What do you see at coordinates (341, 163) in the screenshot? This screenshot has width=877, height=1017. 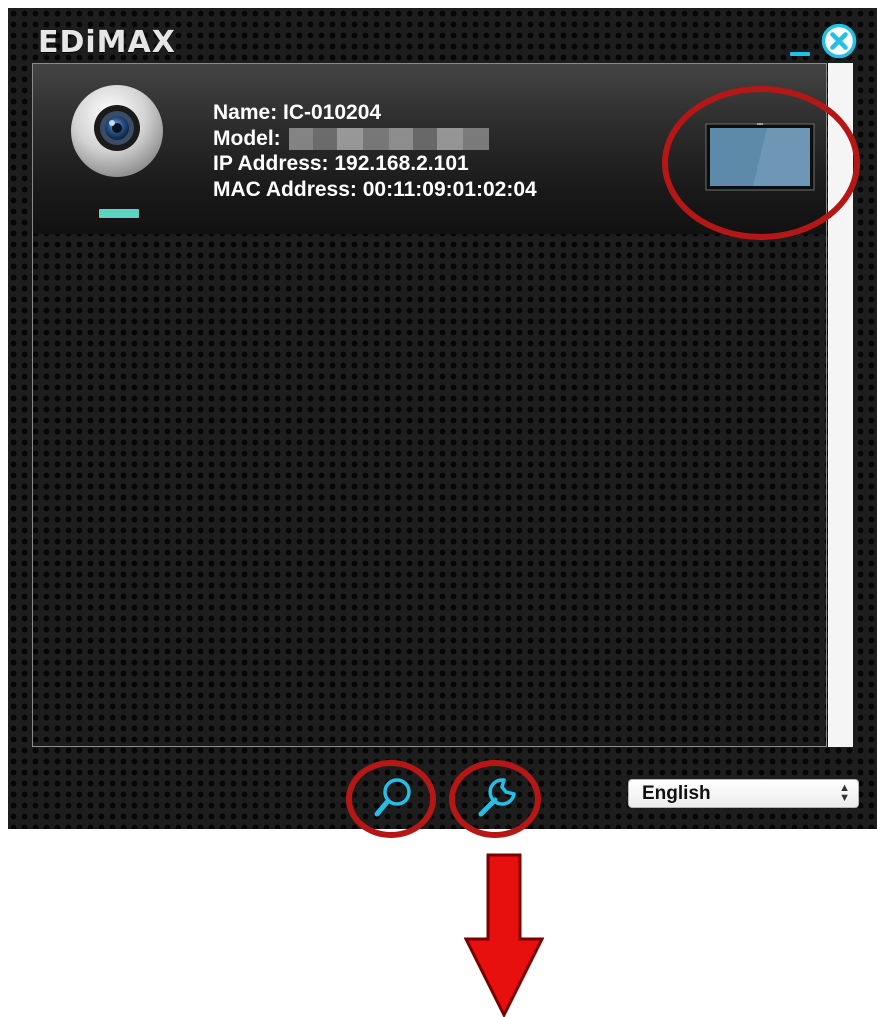 I see `device-ip-address: IP Address: 192.168.2.101` at bounding box center [341, 163].